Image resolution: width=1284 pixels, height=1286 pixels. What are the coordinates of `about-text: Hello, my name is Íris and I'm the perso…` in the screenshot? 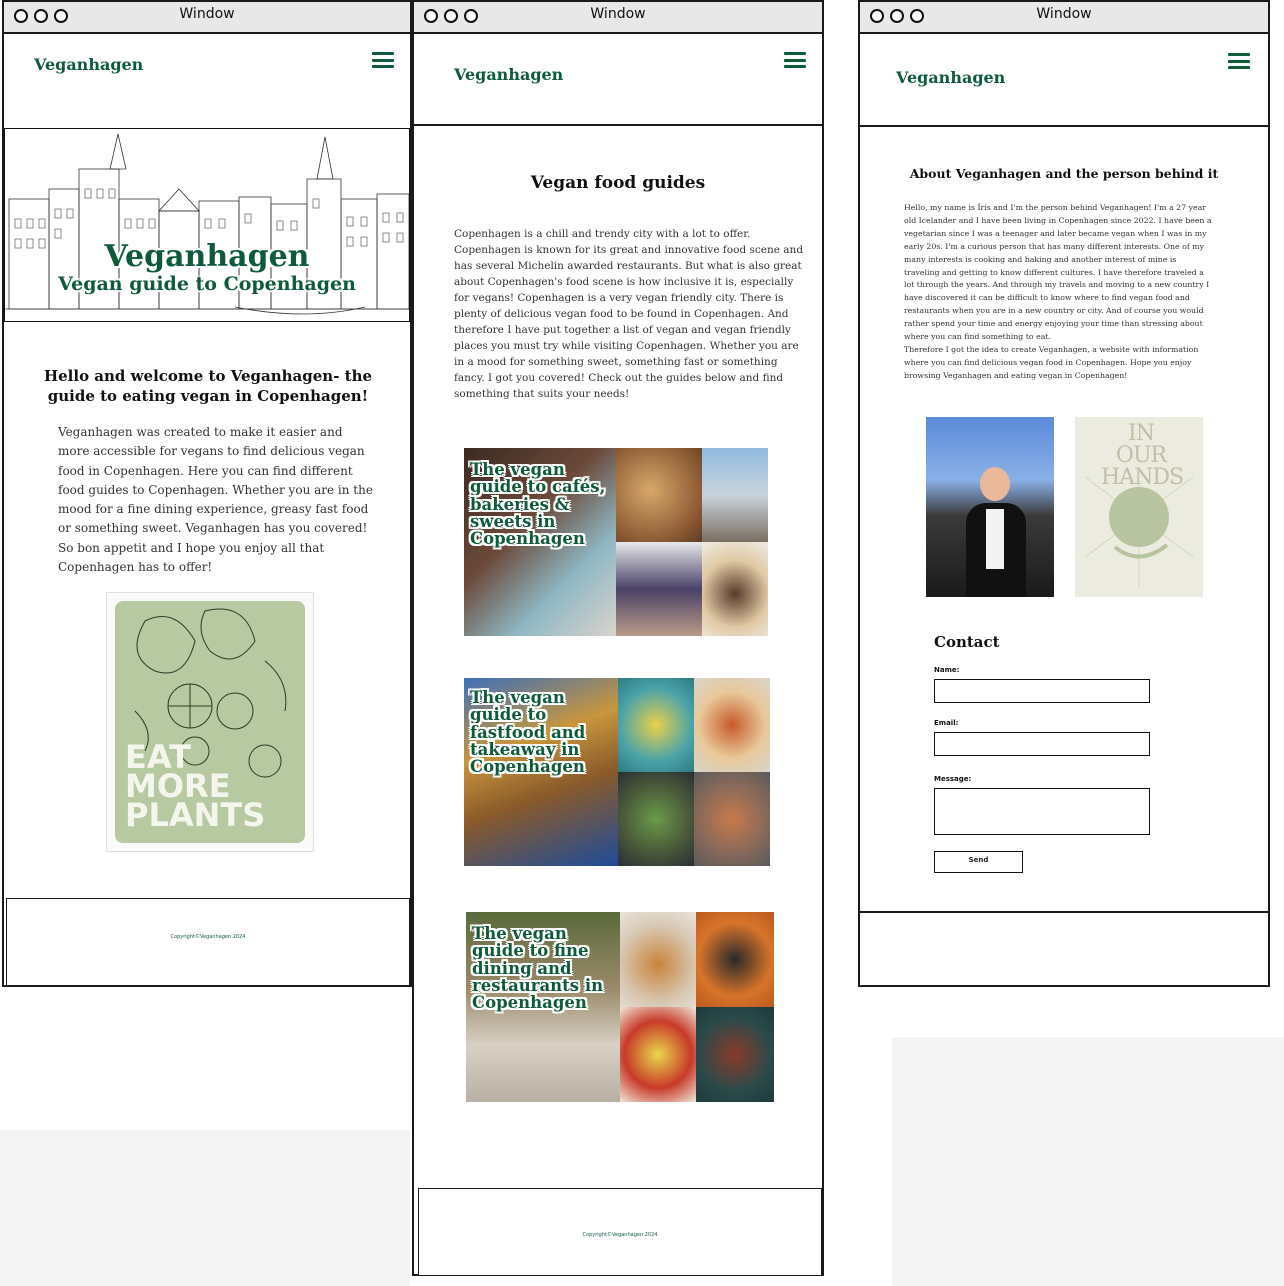 It's located at (1059, 292).